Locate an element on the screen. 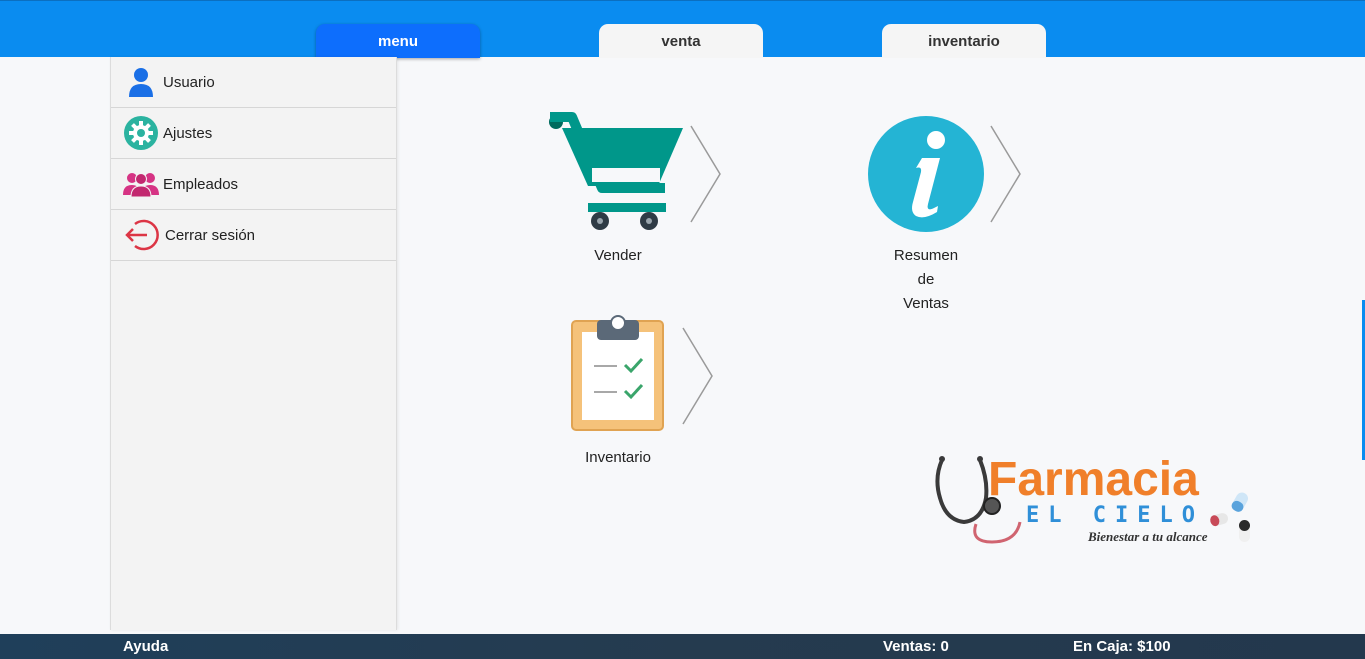 The height and width of the screenshot is (659, 1365). top-nav-bar: menu venta inventario is located at coordinates (682, 29).